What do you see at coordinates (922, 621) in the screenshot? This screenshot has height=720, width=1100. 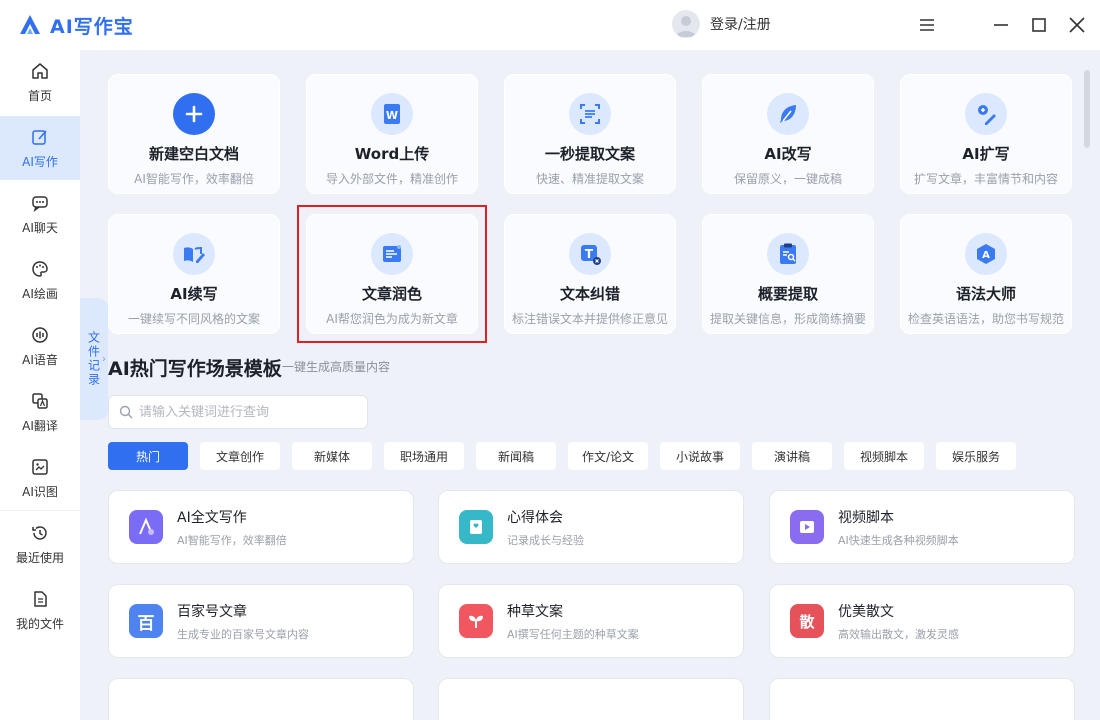 I see `template-card-prose: 散 优美散文 高效输出散文，激发灵感` at bounding box center [922, 621].